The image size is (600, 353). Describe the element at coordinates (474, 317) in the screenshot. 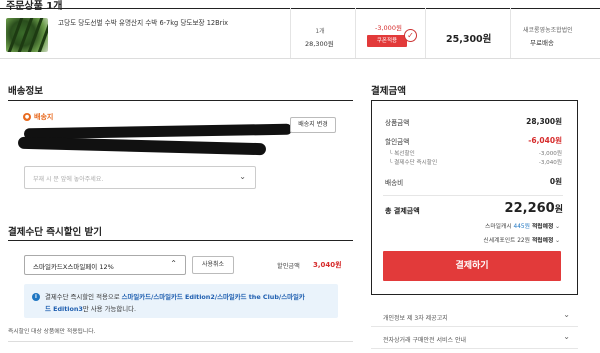

I see `third-party-consent-accordion: 개인정보 제 3자 제공고지 ⌄` at that location.